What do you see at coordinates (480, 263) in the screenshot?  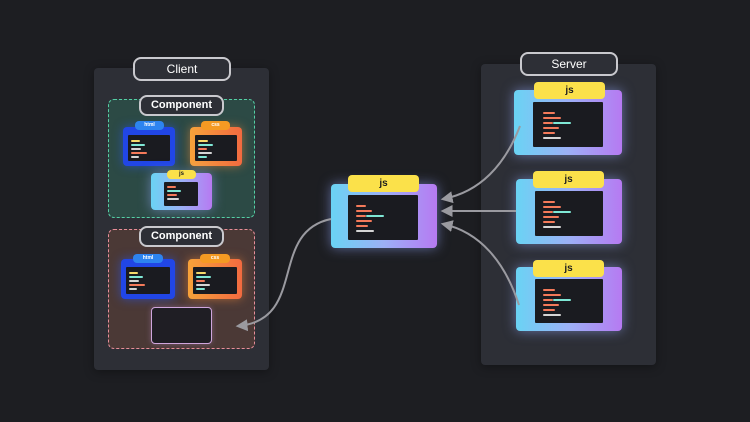 I see `arrow-server-3-to-bundle` at bounding box center [480, 263].